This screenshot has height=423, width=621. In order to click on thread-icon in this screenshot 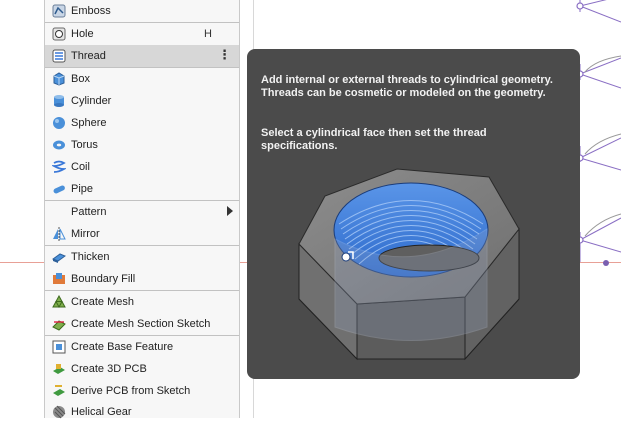, I will do `click(59, 56)`.